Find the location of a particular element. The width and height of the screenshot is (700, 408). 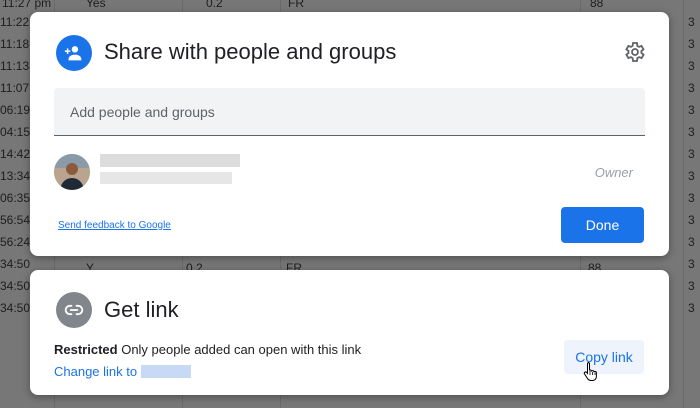

sheet-time: 11:13 is located at coordinates (15, 66).